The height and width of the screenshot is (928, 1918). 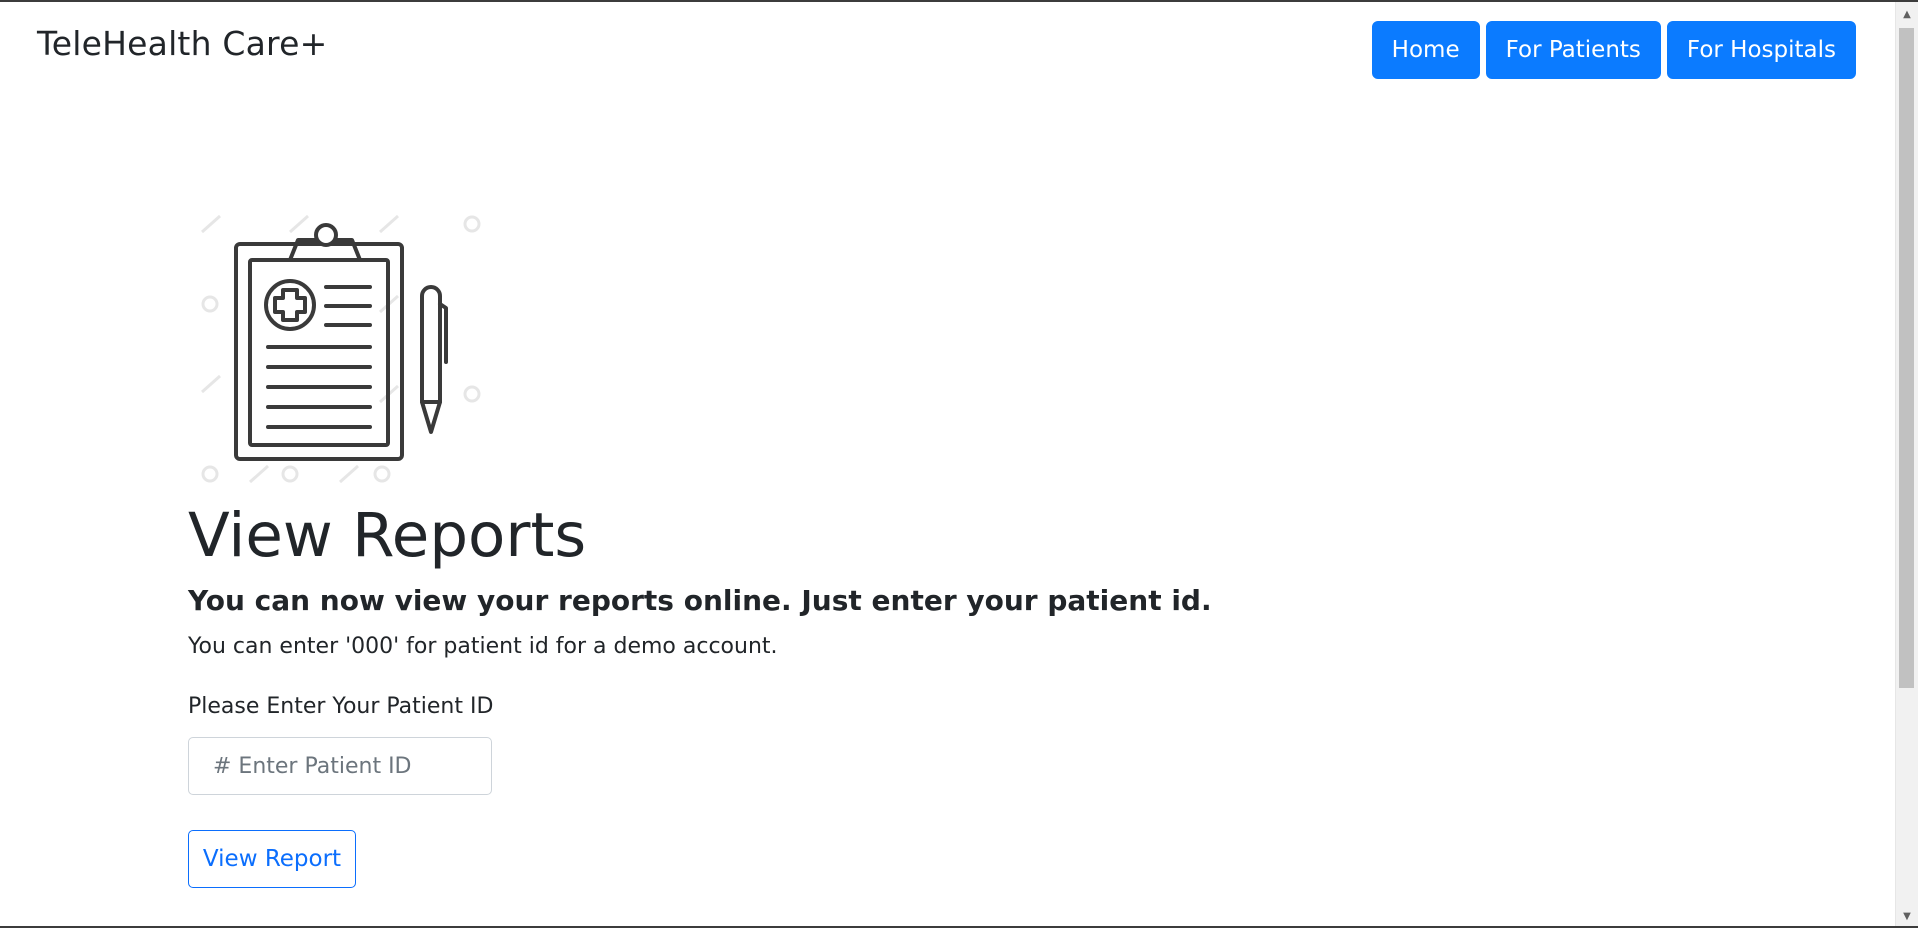 What do you see at coordinates (341, 706) in the screenshot?
I see `patient-id-label: Please Enter Your Patient ID` at bounding box center [341, 706].